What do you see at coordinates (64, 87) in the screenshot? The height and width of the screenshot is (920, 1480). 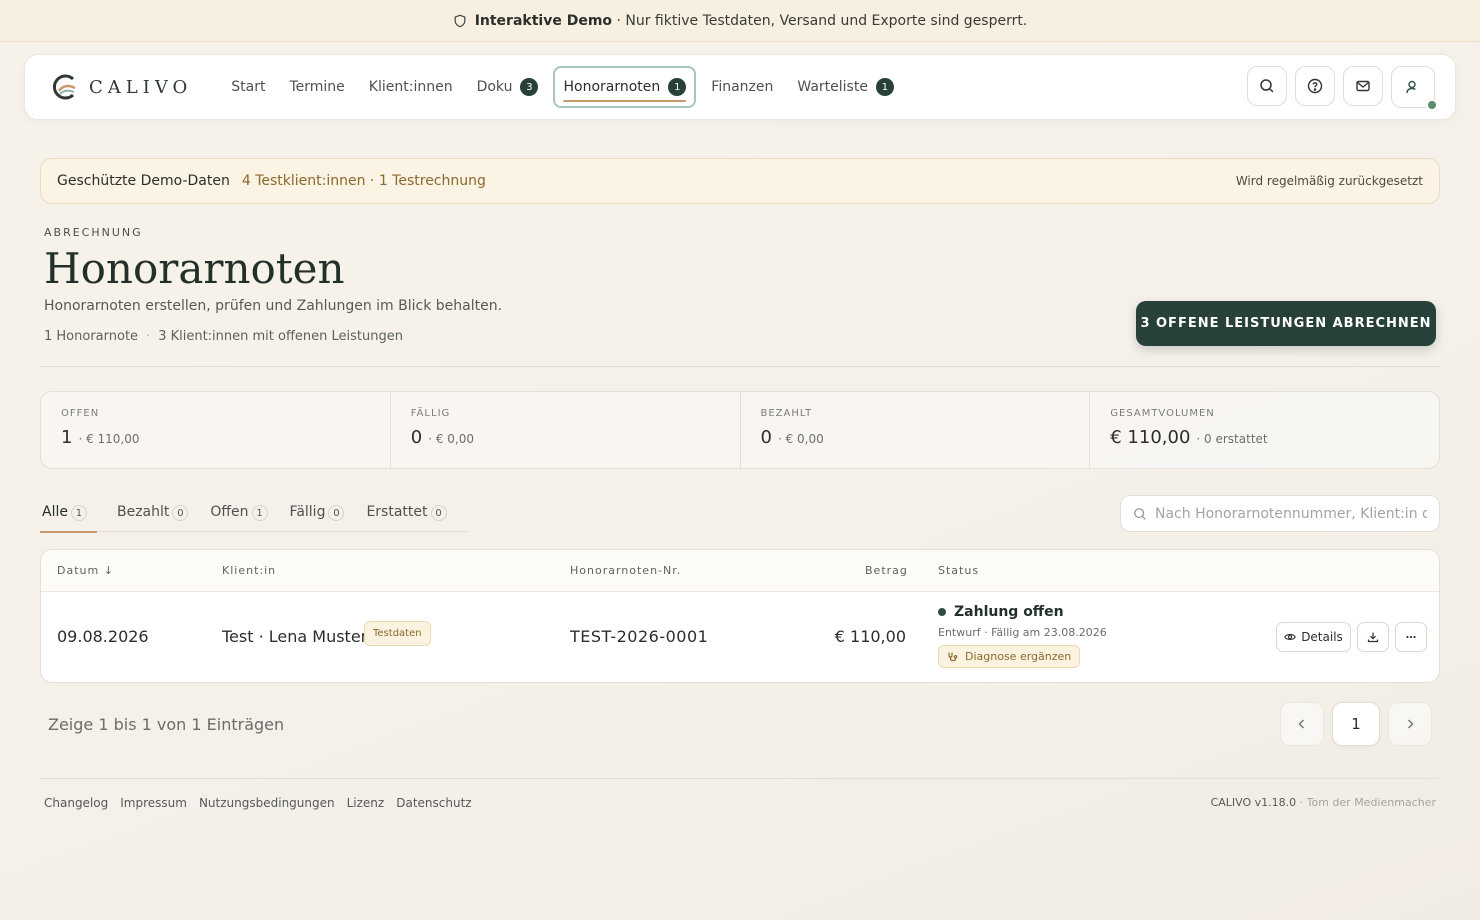 I see `calivo-logo-icon` at bounding box center [64, 87].